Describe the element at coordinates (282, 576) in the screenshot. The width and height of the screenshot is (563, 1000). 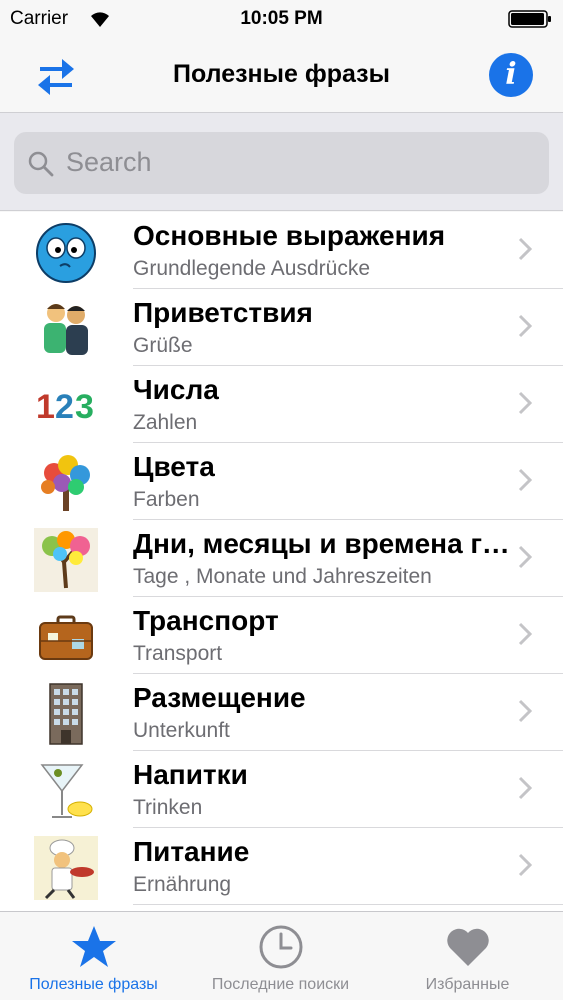
I see `item-subtitle: Tage , Monate und Jahreszeiten` at that location.